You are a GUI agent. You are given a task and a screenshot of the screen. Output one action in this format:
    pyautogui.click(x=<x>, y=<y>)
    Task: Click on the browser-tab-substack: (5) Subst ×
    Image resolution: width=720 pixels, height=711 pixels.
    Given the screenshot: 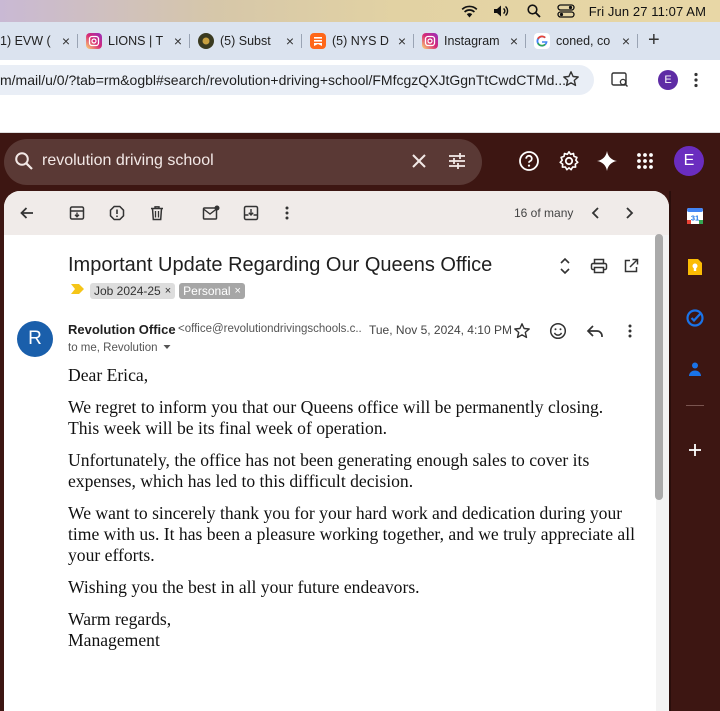 What is the action you would take?
    pyautogui.click(x=246, y=41)
    